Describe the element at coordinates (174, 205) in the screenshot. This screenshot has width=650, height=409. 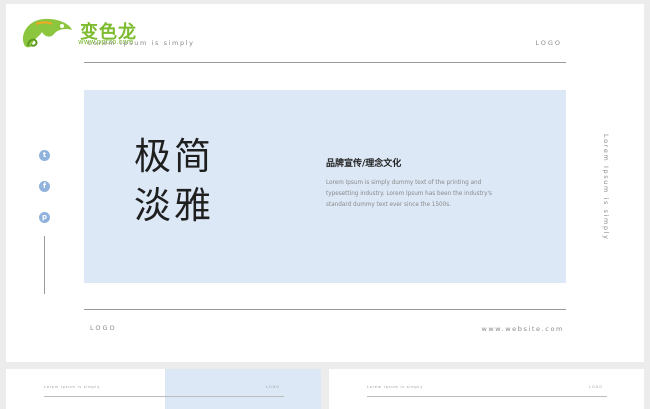
I see `title-line-2: 淡雅` at that location.